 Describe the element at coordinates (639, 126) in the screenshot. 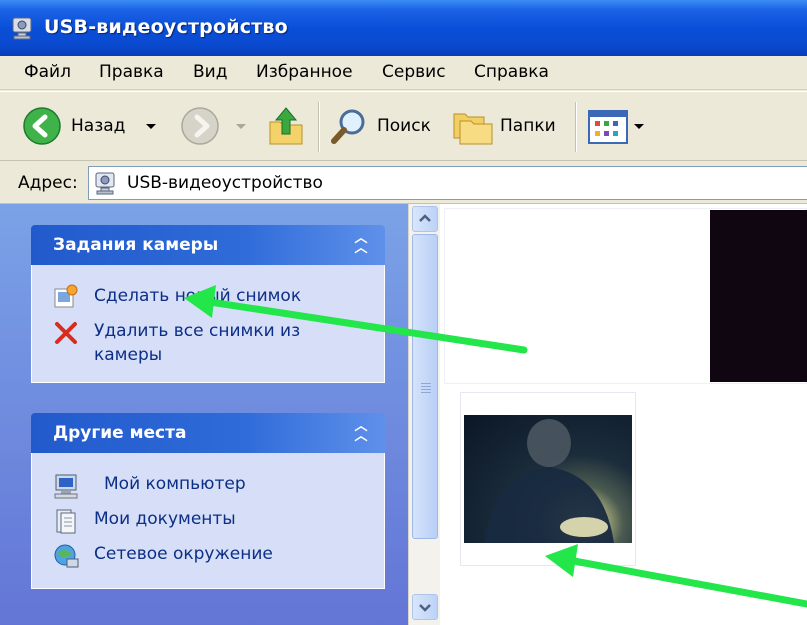

I see `views-dropdown-icon` at that location.